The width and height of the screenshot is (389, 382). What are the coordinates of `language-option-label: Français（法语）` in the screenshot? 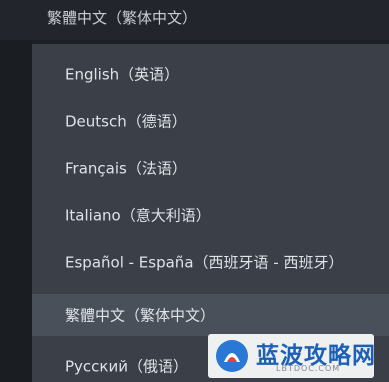 It's located at (126, 168).